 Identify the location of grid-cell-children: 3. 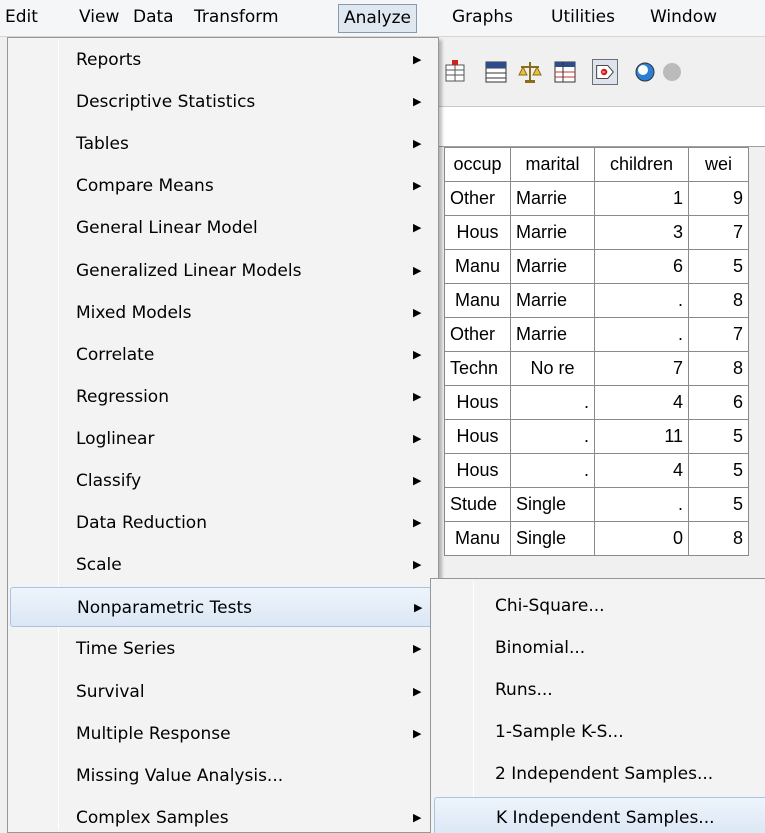
(641, 232).